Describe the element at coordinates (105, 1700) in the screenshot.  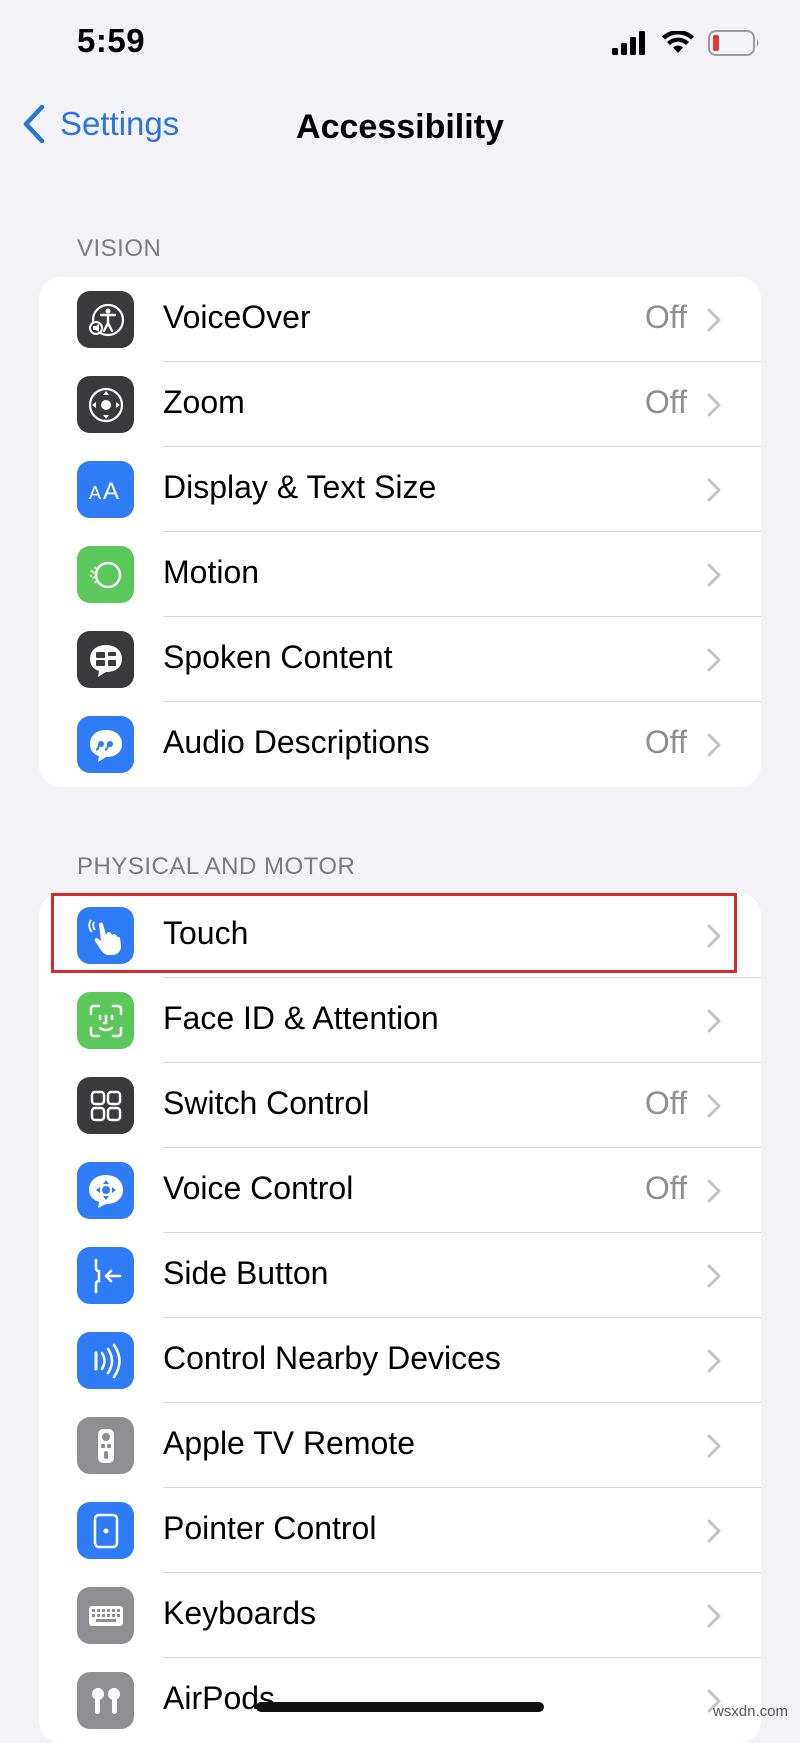
I see `airpods-icon` at that location.